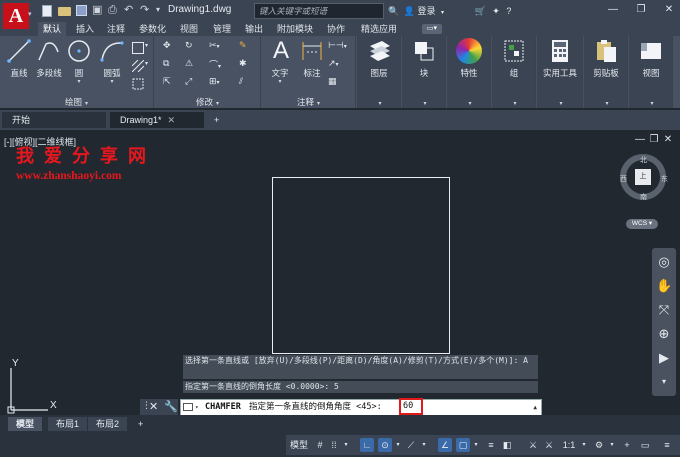 The image size is (680, 457). Describe the element at coordinates (476, 445) in the screenshot. I see `osnap-dropdown-icon: ▾` at that location.